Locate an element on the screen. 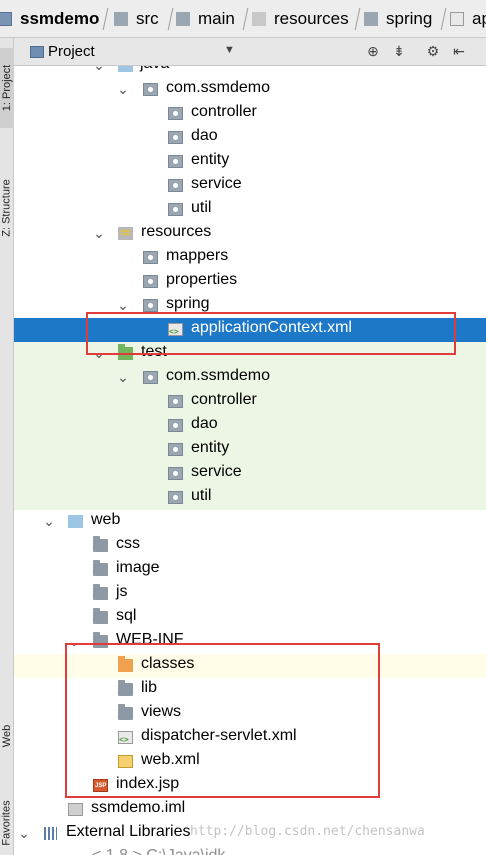 The image size is (486, 855). tree-item-util: util is located at coordinates (250, 210).